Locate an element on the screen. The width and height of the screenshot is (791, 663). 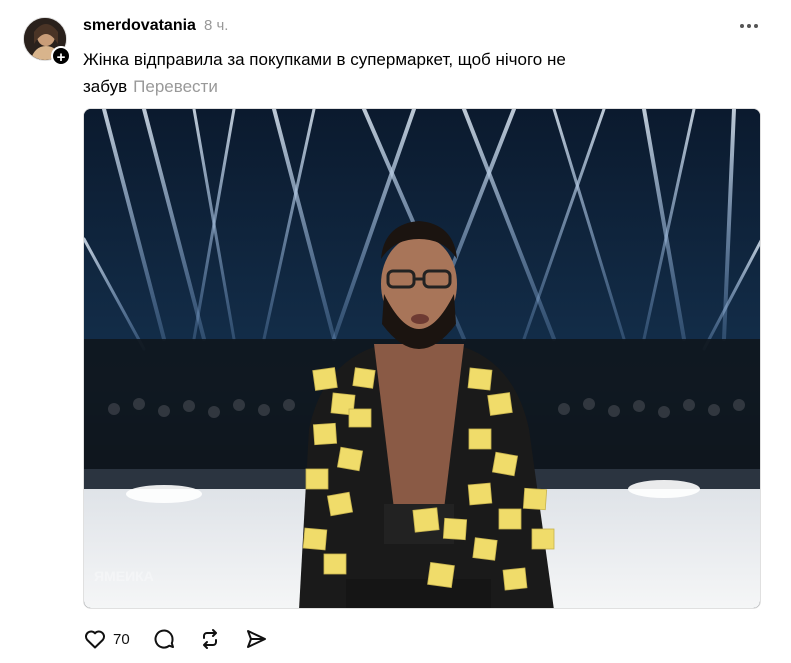
like-button: 70 is located at coordinates (106, 639).